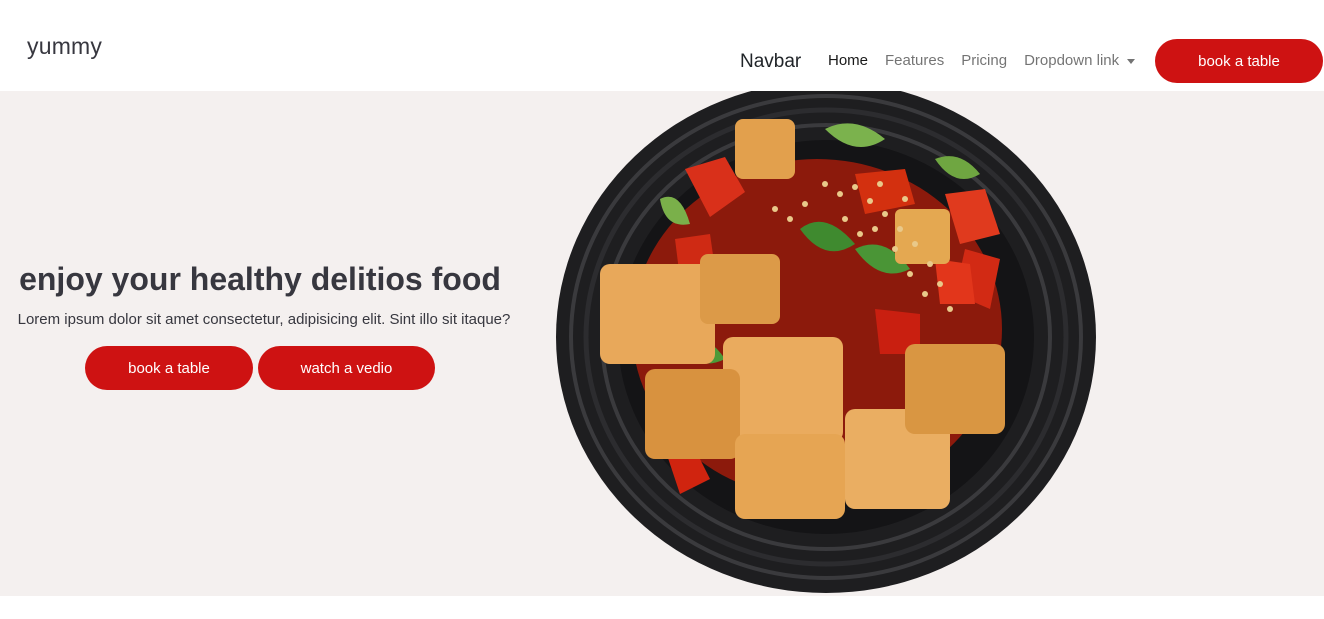 The image size is (1324, 619). I want to click on main-nav: Home Features Pricing Dropdown link, so click(982, 60).